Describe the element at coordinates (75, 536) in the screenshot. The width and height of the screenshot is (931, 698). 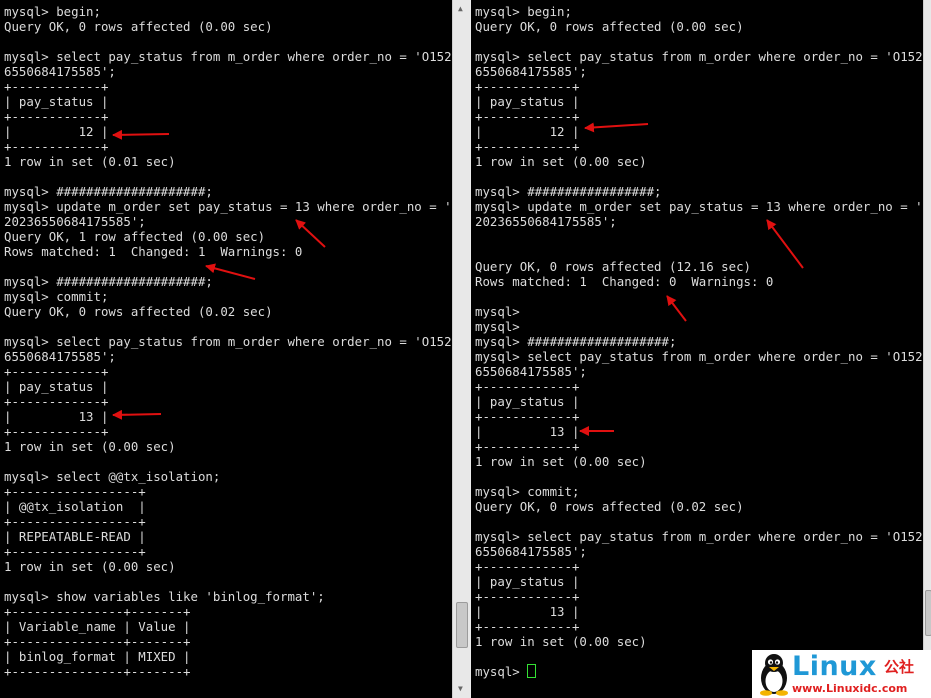
I see `terminal-line: | REPEATABLE-READ |` at that location.